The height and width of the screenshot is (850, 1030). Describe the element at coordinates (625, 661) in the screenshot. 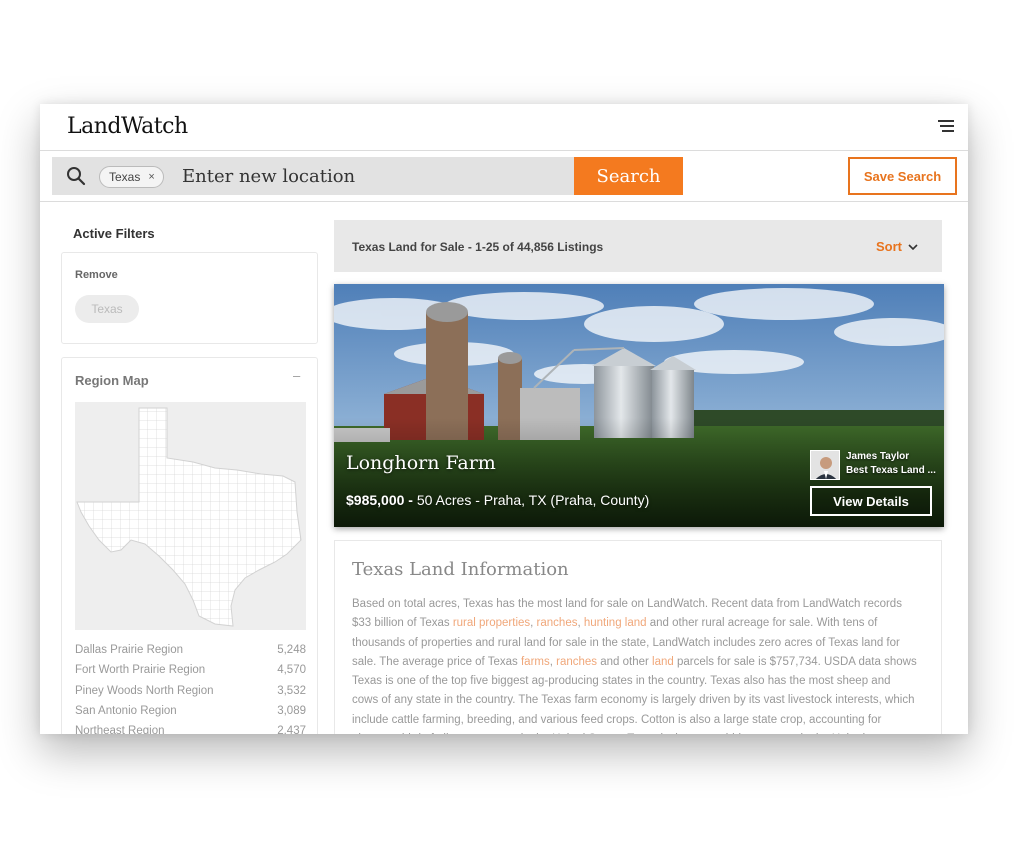

I see `info-text-segment: and other` at that location.